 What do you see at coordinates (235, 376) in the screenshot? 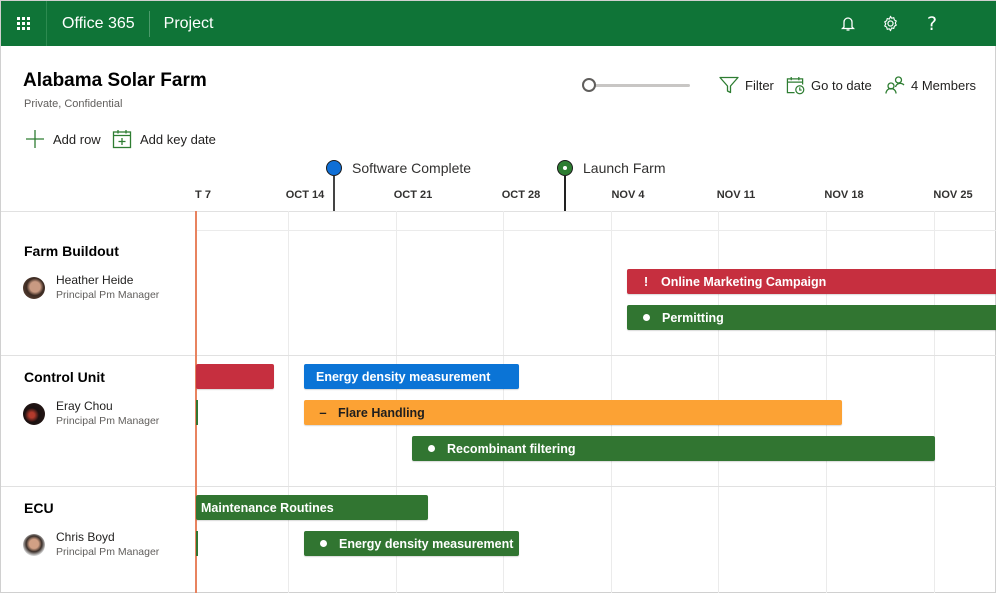
I see `task-bar` at bounding box center [235, 376].